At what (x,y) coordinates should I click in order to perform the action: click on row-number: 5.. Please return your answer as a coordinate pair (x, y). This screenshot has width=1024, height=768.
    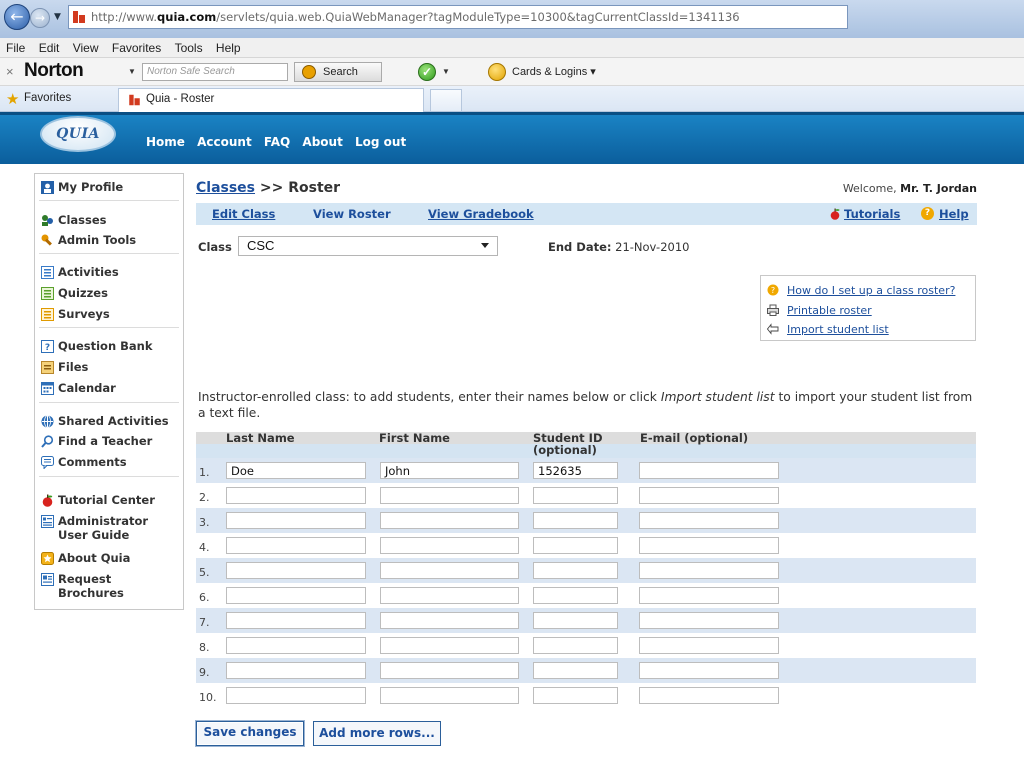
    Looking at the image, I should click on (204, 572).